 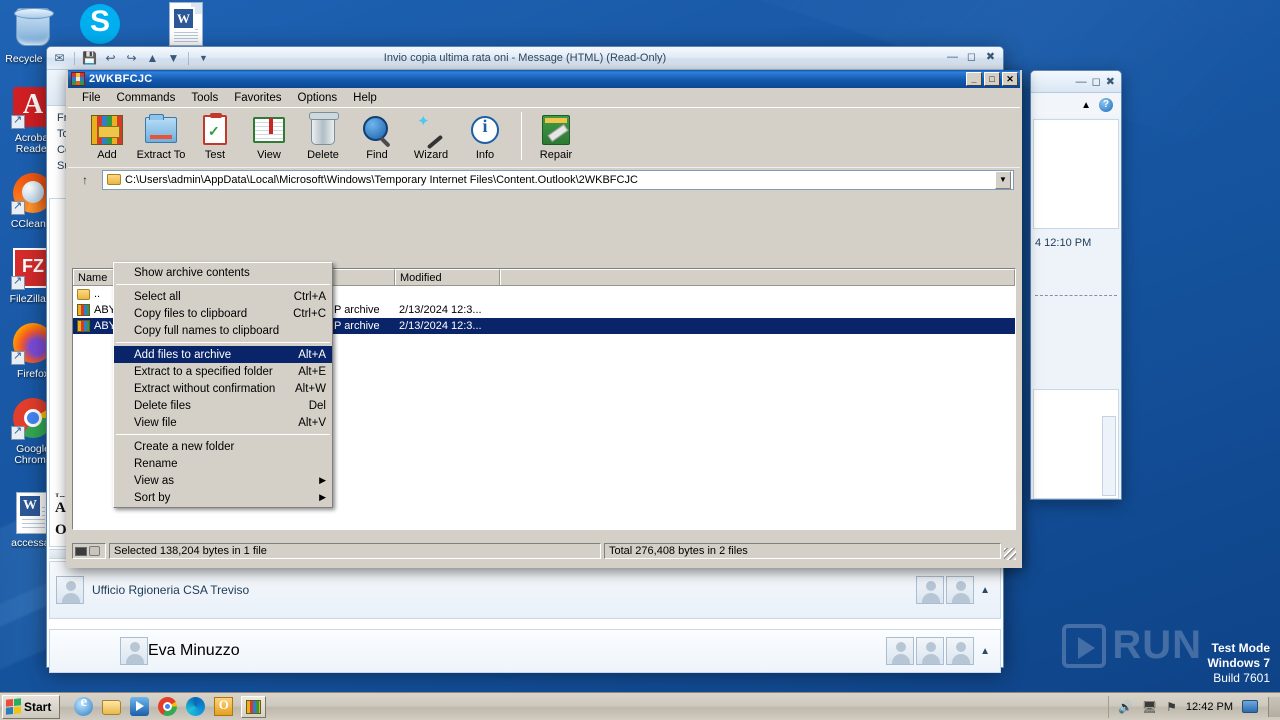 What do you see at coordinates (168, 706) in the screenshot?
I see `google-chrome-icon` at bounding box center [168, 706].